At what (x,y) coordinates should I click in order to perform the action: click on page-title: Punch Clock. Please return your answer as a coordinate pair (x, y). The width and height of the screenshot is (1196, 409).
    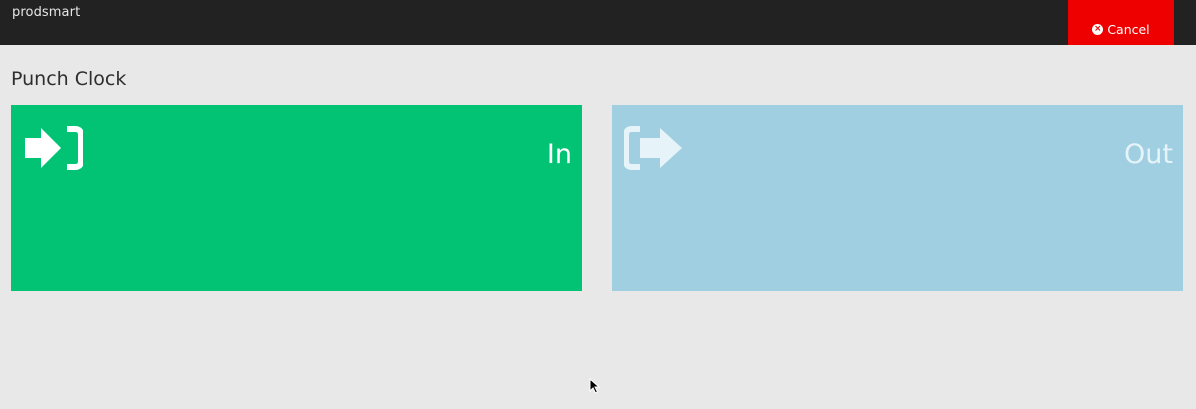
    Looking at the image, I should click on (69, 79).